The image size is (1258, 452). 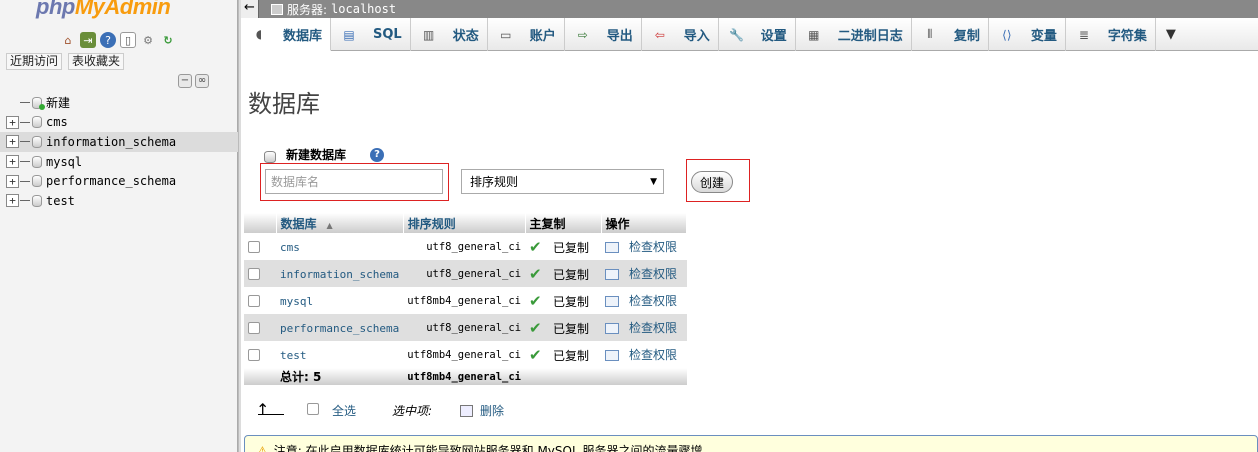 What do you see at coordinates (340, 376) in the screenshot?
I see `total-count: 总计: 5` at bounding box center [340, 376].